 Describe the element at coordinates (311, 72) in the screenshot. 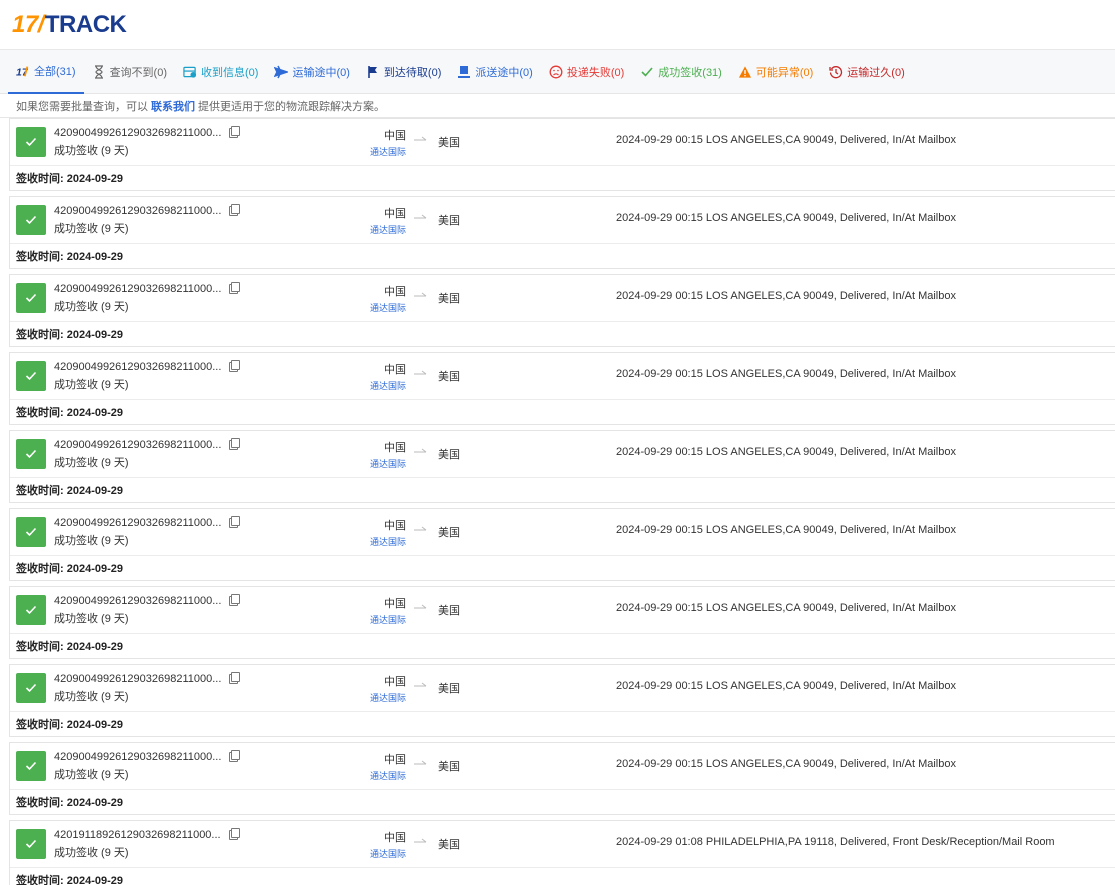

I see `tab-airplane: 运输途中(0)` at that location.